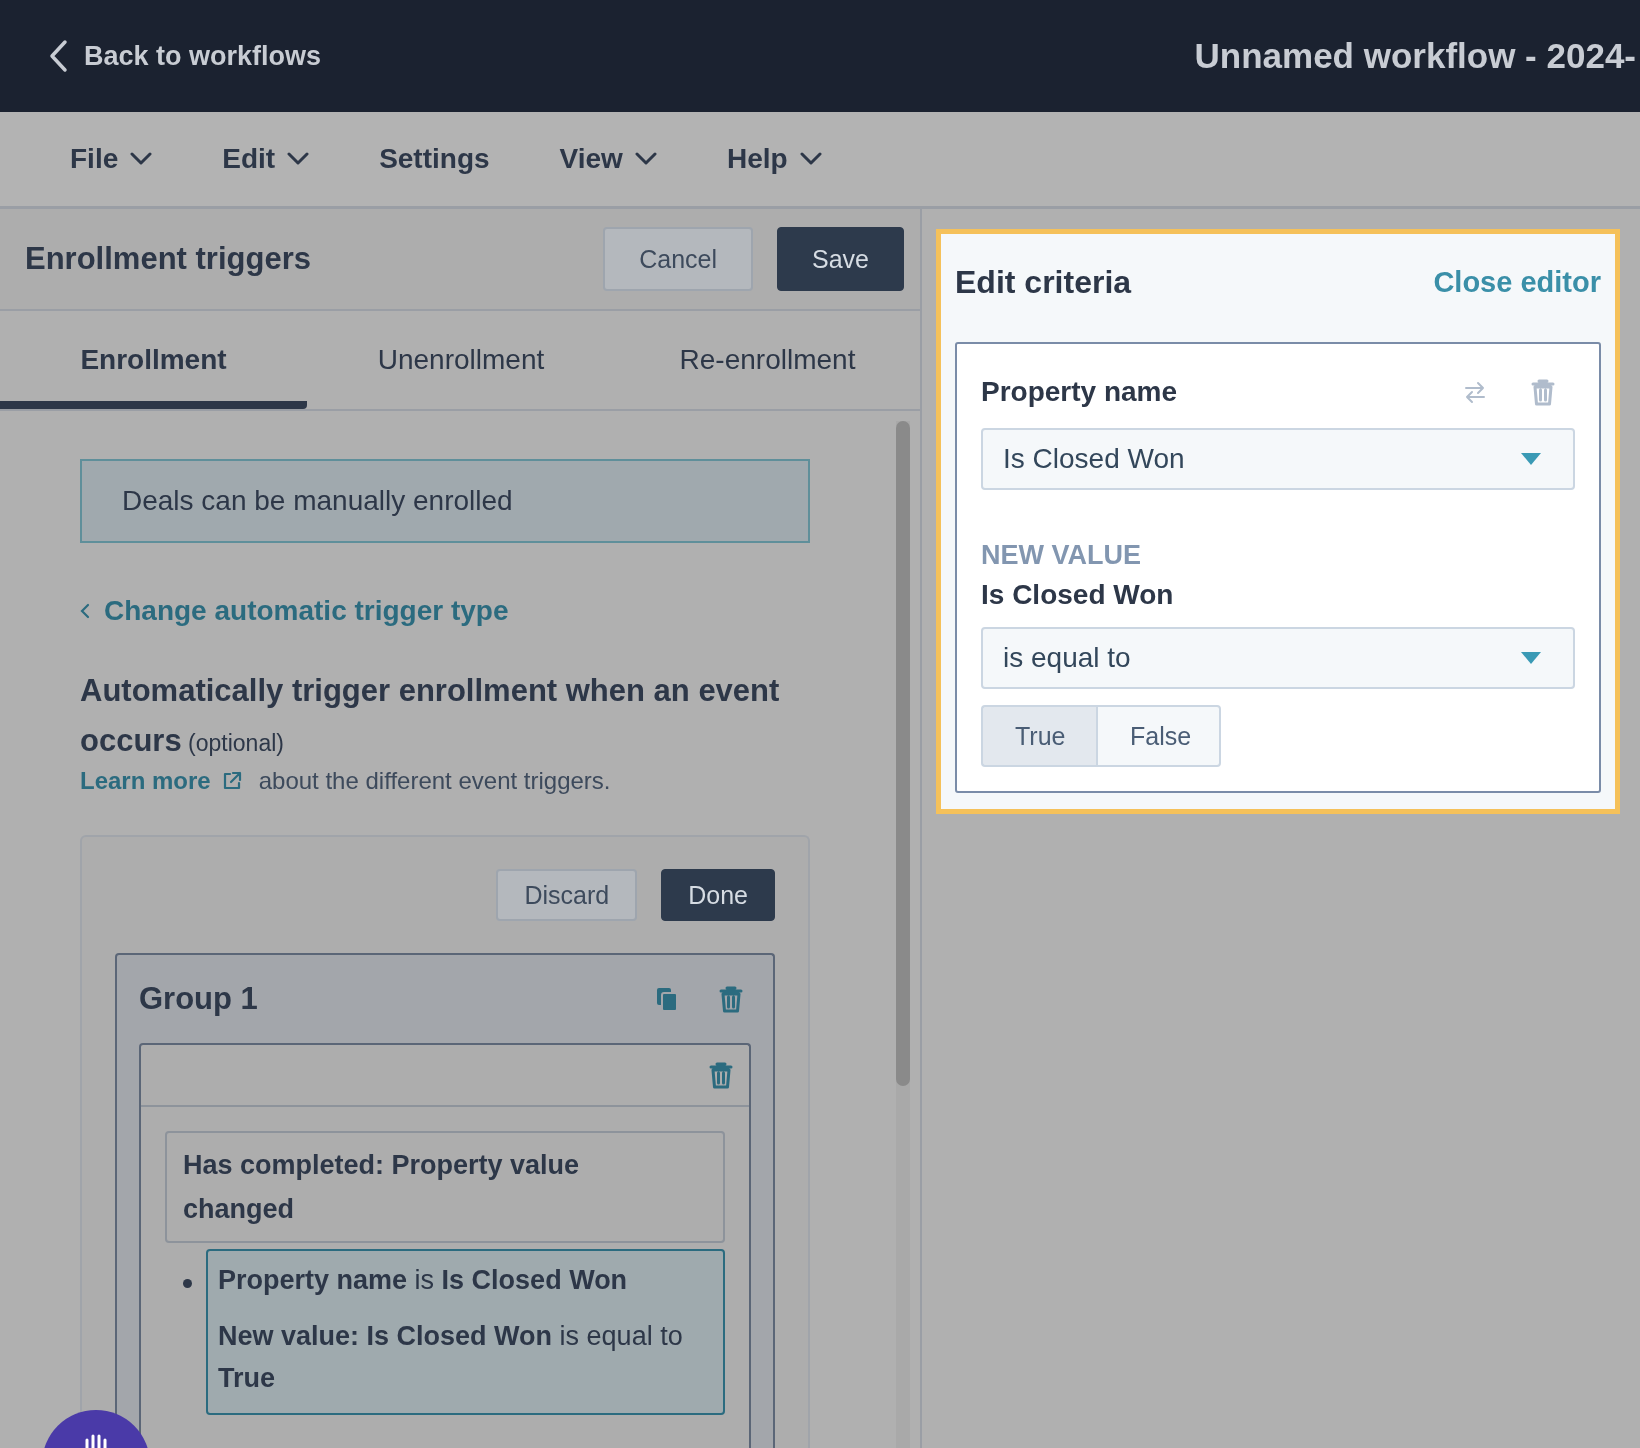 This screenshot has width=1640, height=1448. I want to click on menu-item: View, so click(608, 159).